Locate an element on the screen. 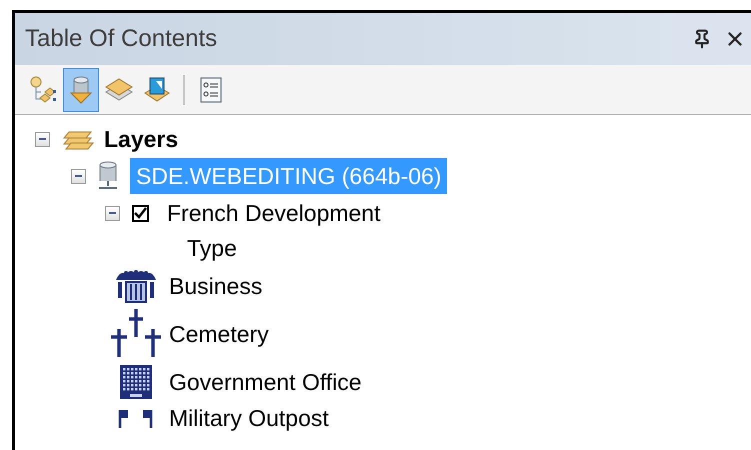 The image size is (751, 450). layer-checkbox is located at coordinates (140, 213).